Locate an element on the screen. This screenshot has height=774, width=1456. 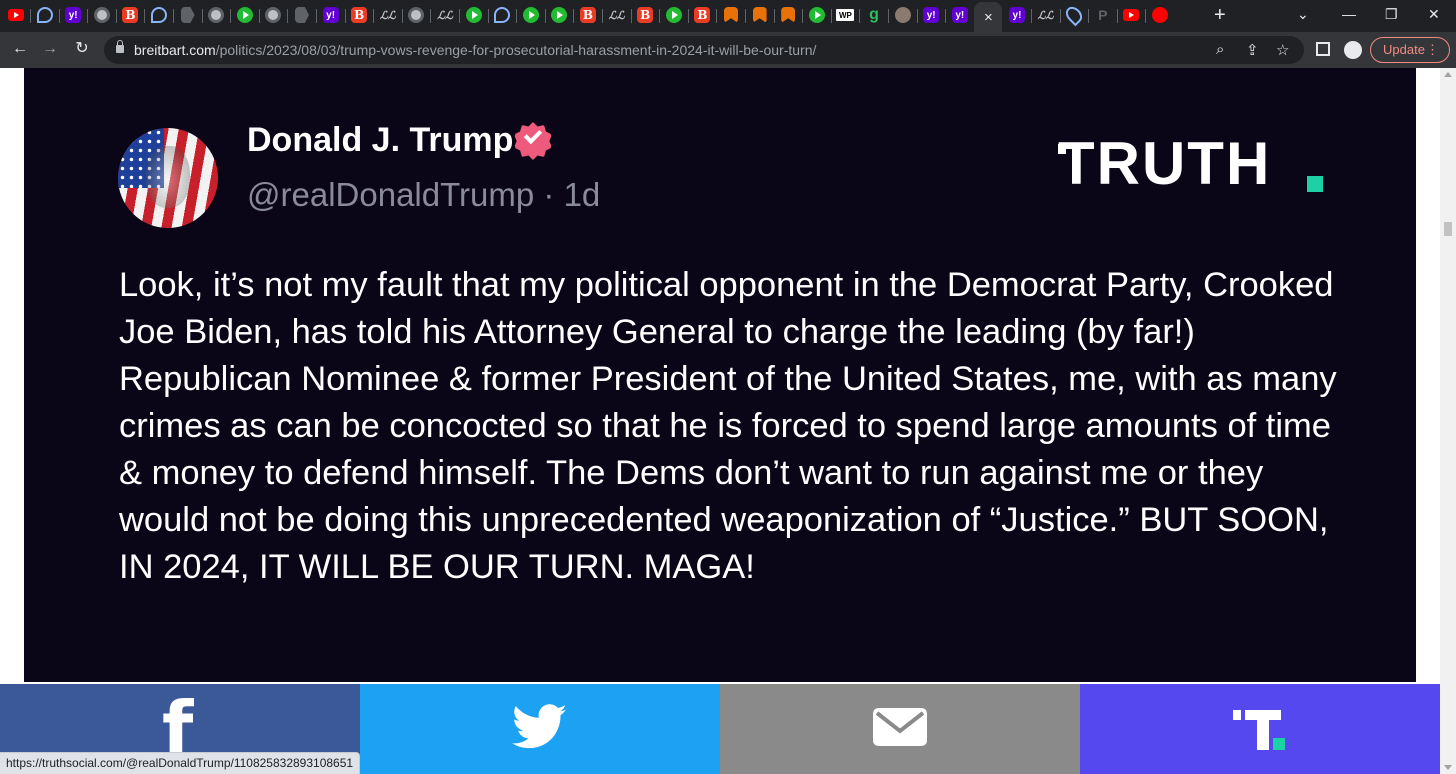
scroll-thumb is located at coordinates (1448, 229).